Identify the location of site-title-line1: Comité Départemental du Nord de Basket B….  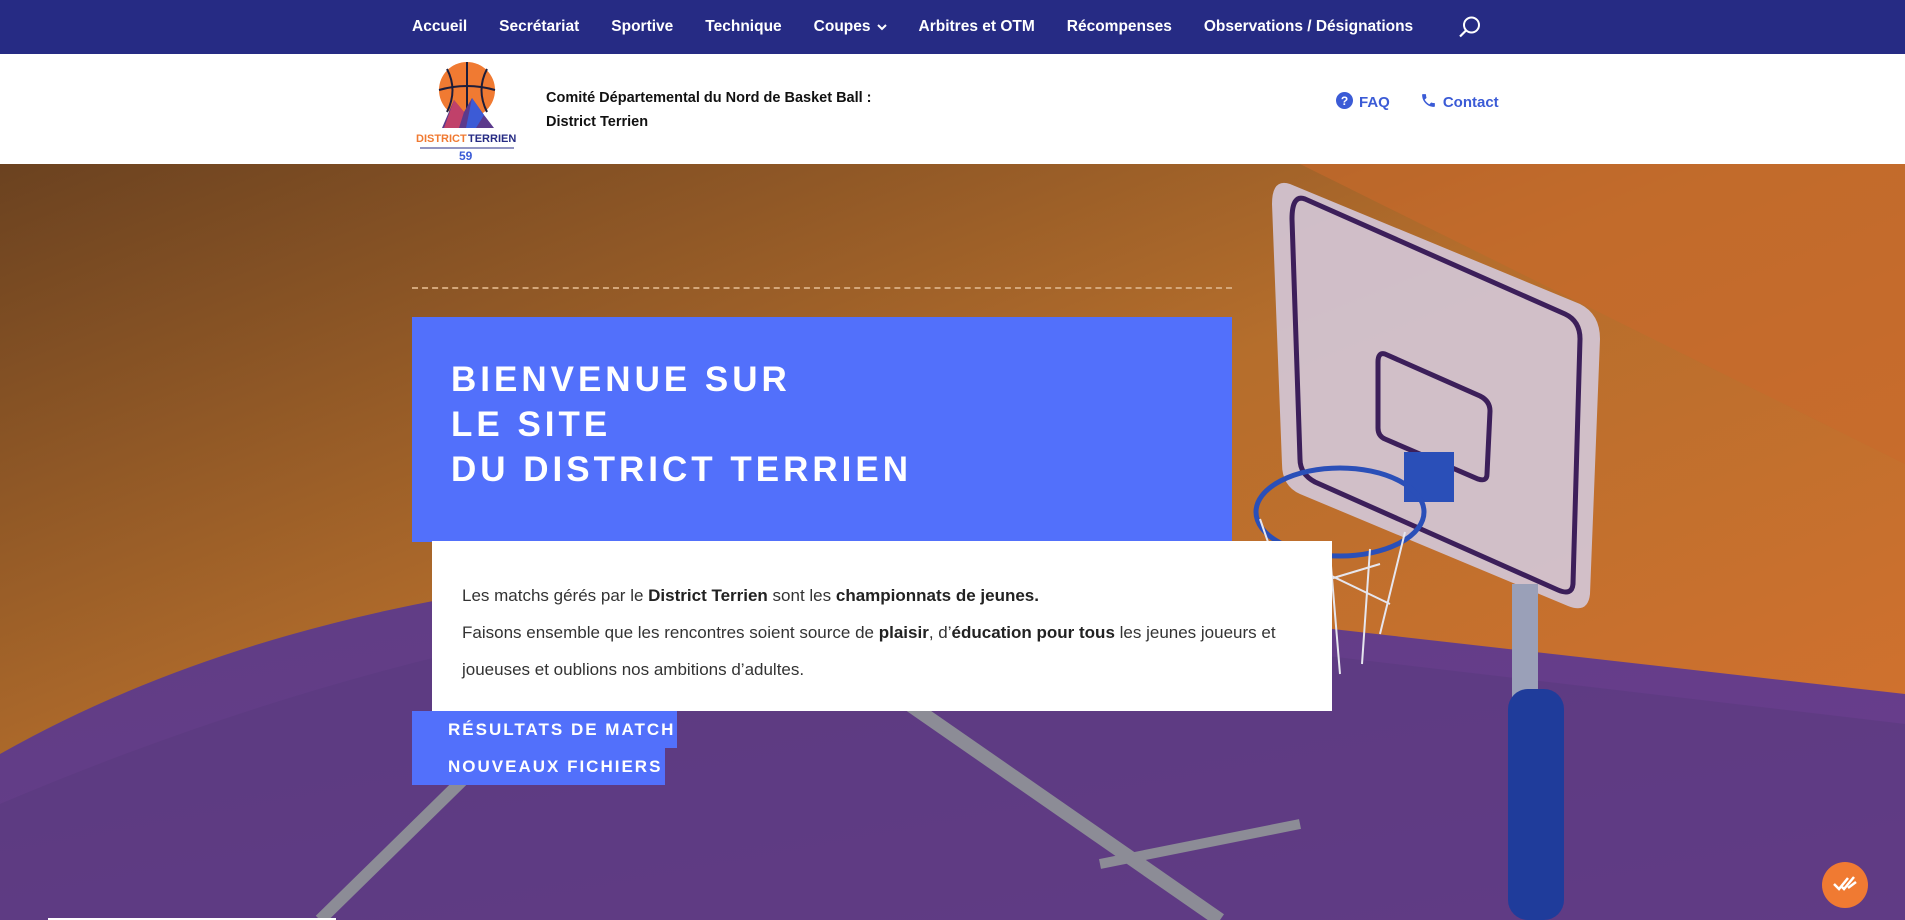
(709, 98).